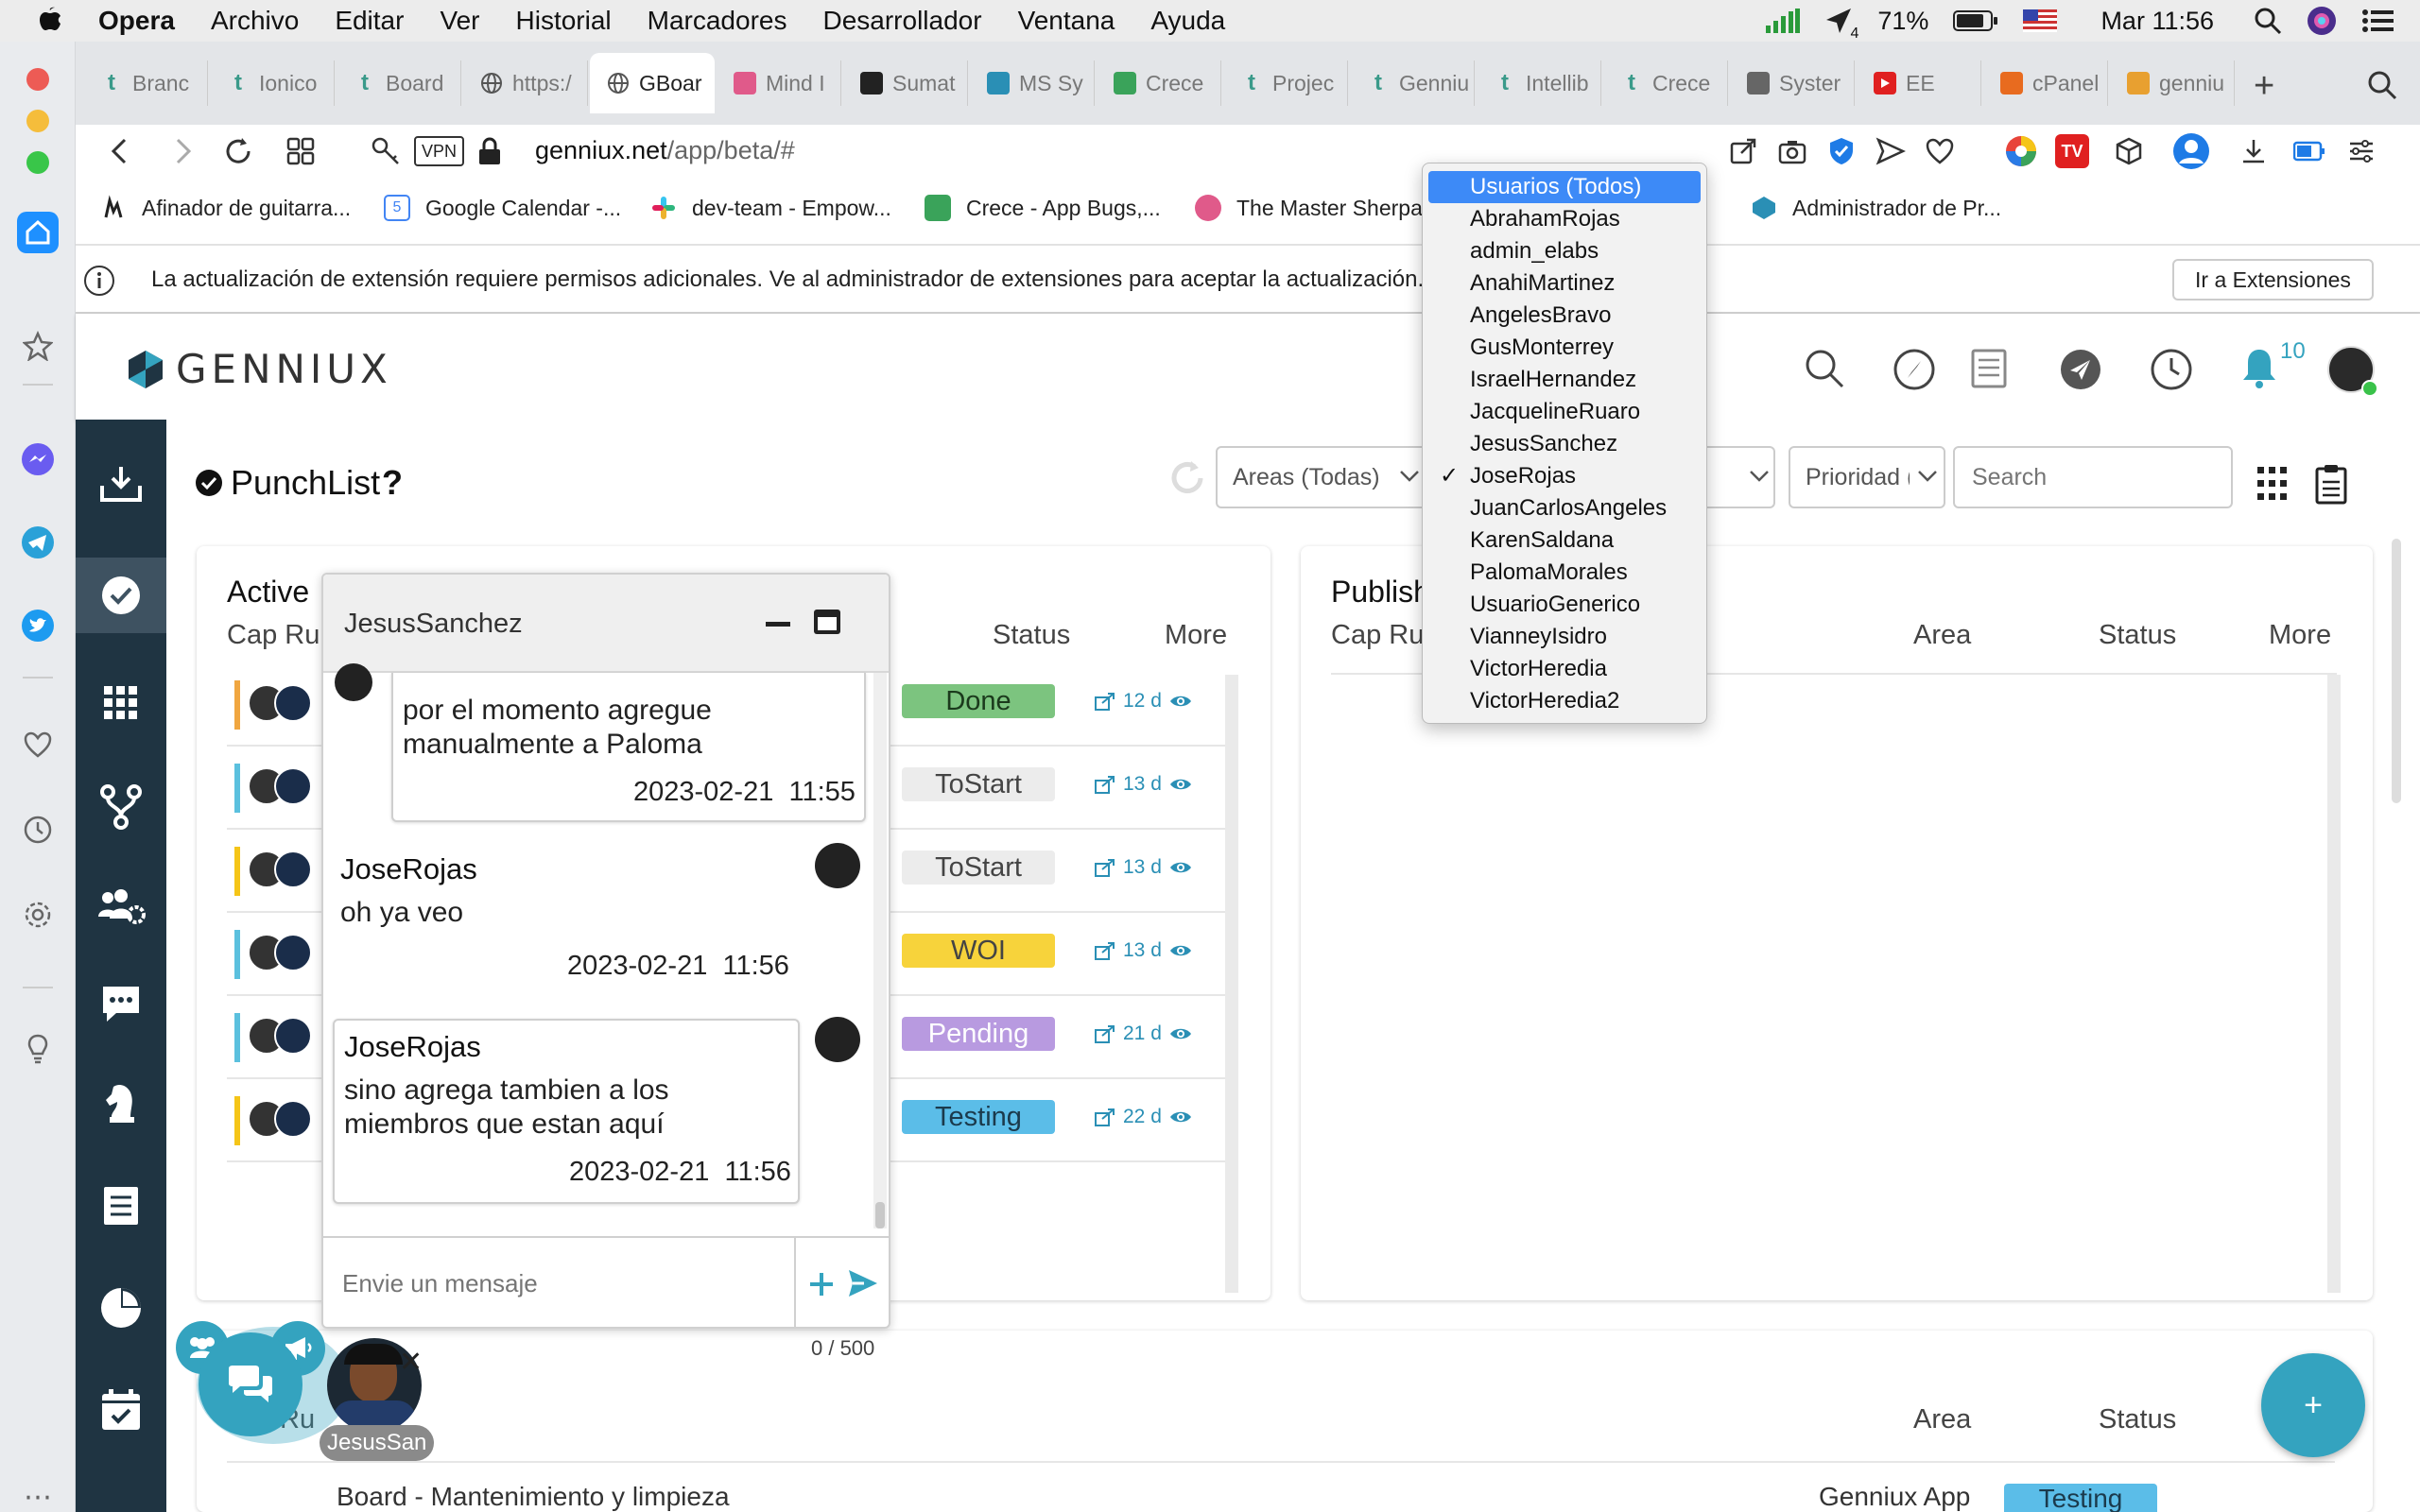 Image resolution: width=2420 pixels, height=1512 pixels. I want to click on nav-analytics, so click(121, 1308).